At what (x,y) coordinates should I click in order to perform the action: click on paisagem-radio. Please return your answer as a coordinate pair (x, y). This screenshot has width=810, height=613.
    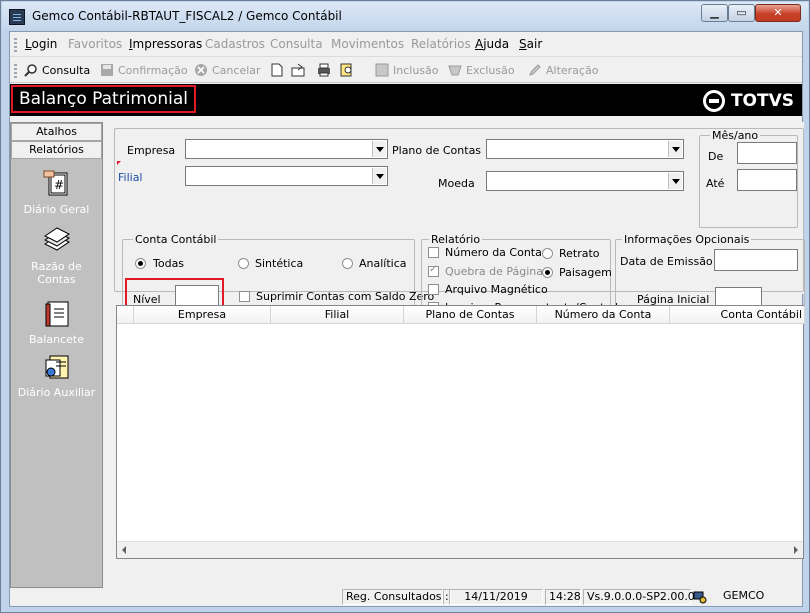
    Looking at the image, I should click on (547, 272).